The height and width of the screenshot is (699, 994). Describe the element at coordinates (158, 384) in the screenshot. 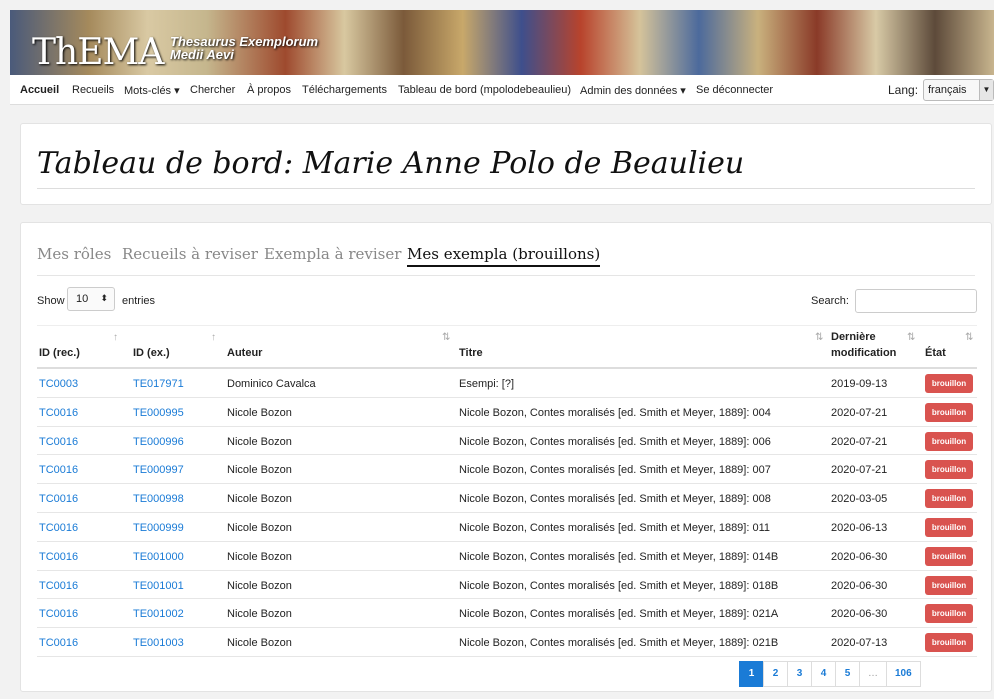

I see `ex-id-link: TE017971` at that location.